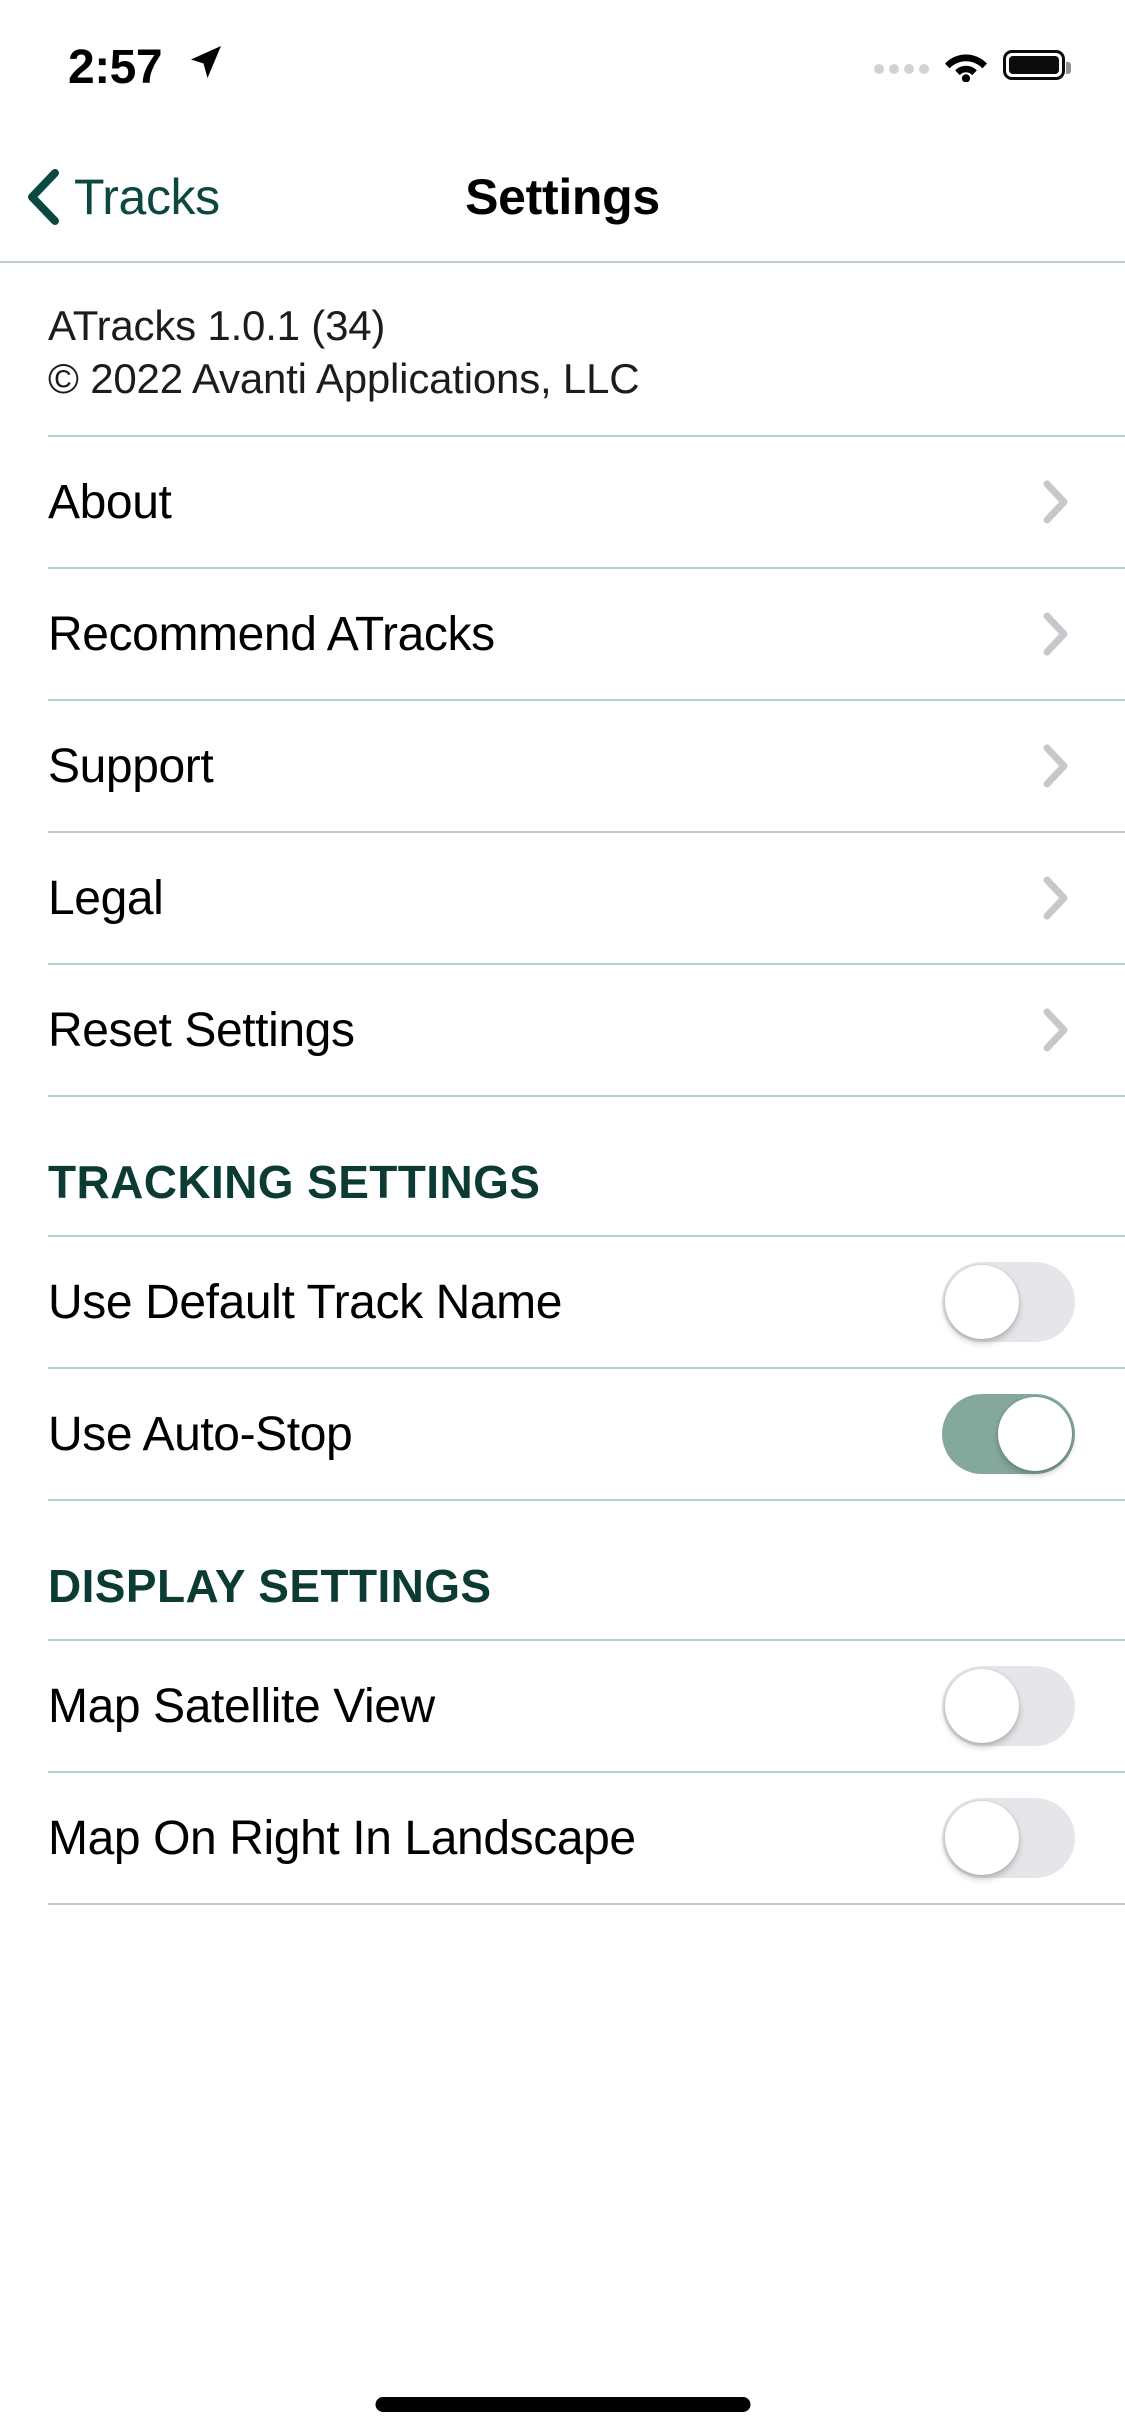 This screenshot has height=2436, width=1125. I want to click on toggle-use-auto-stop, so click(1008, 1434).